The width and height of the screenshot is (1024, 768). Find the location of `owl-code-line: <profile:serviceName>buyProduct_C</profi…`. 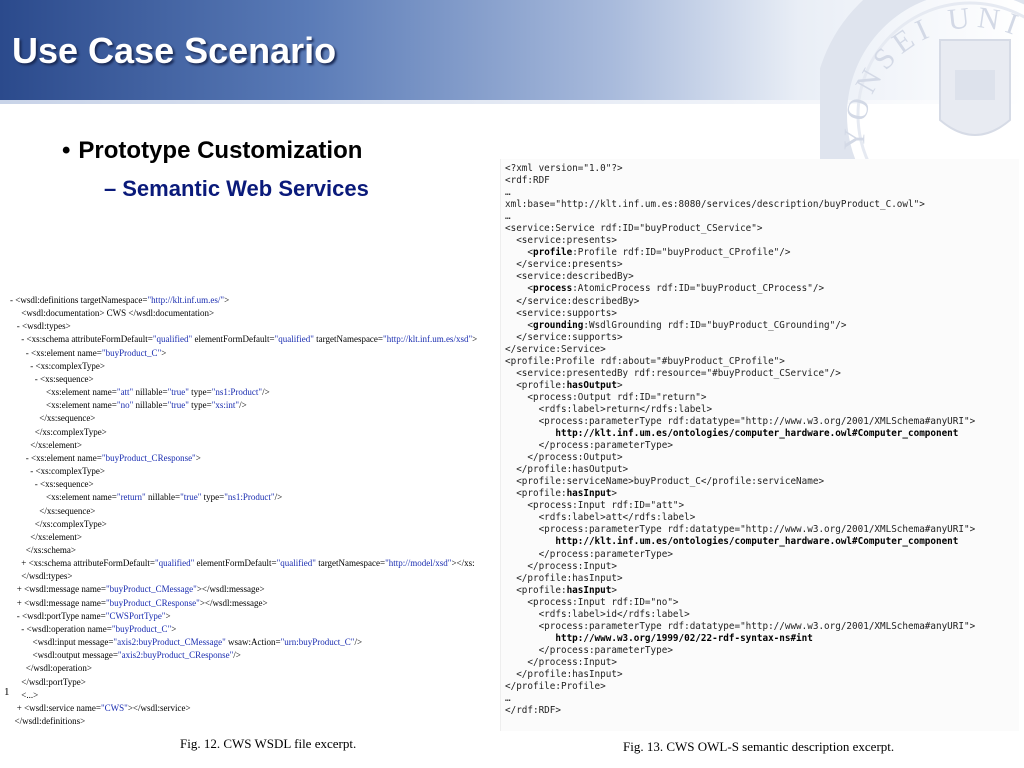

owl-code-line: <profile:serviceName>buyProduct_C</profi… is located at coordinates (665, 482).